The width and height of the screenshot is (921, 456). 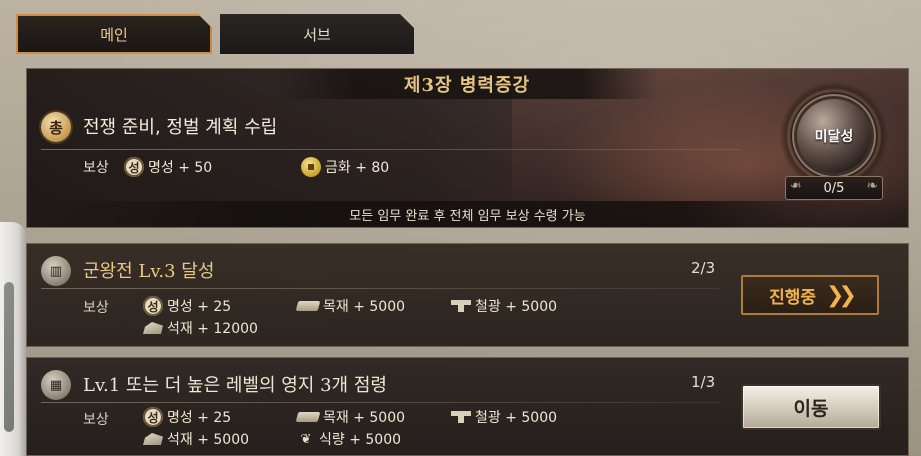 I want to click on tab-main-label: 메인, so click(x=114, y=34).